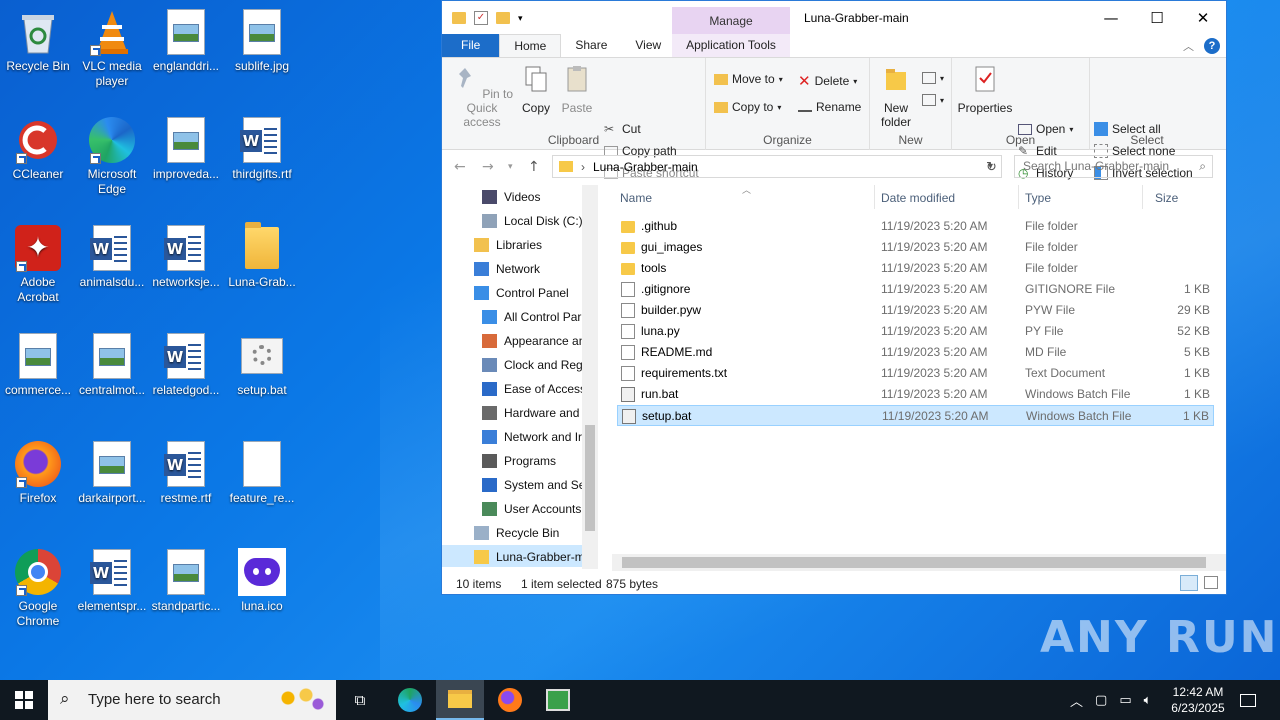 The height and width of the screenshot is (720, 1280). What do you see at coordinates (1101, 700) in the screenshot?
I see `device-icon: ▢` at bounding box center [1101, 700].